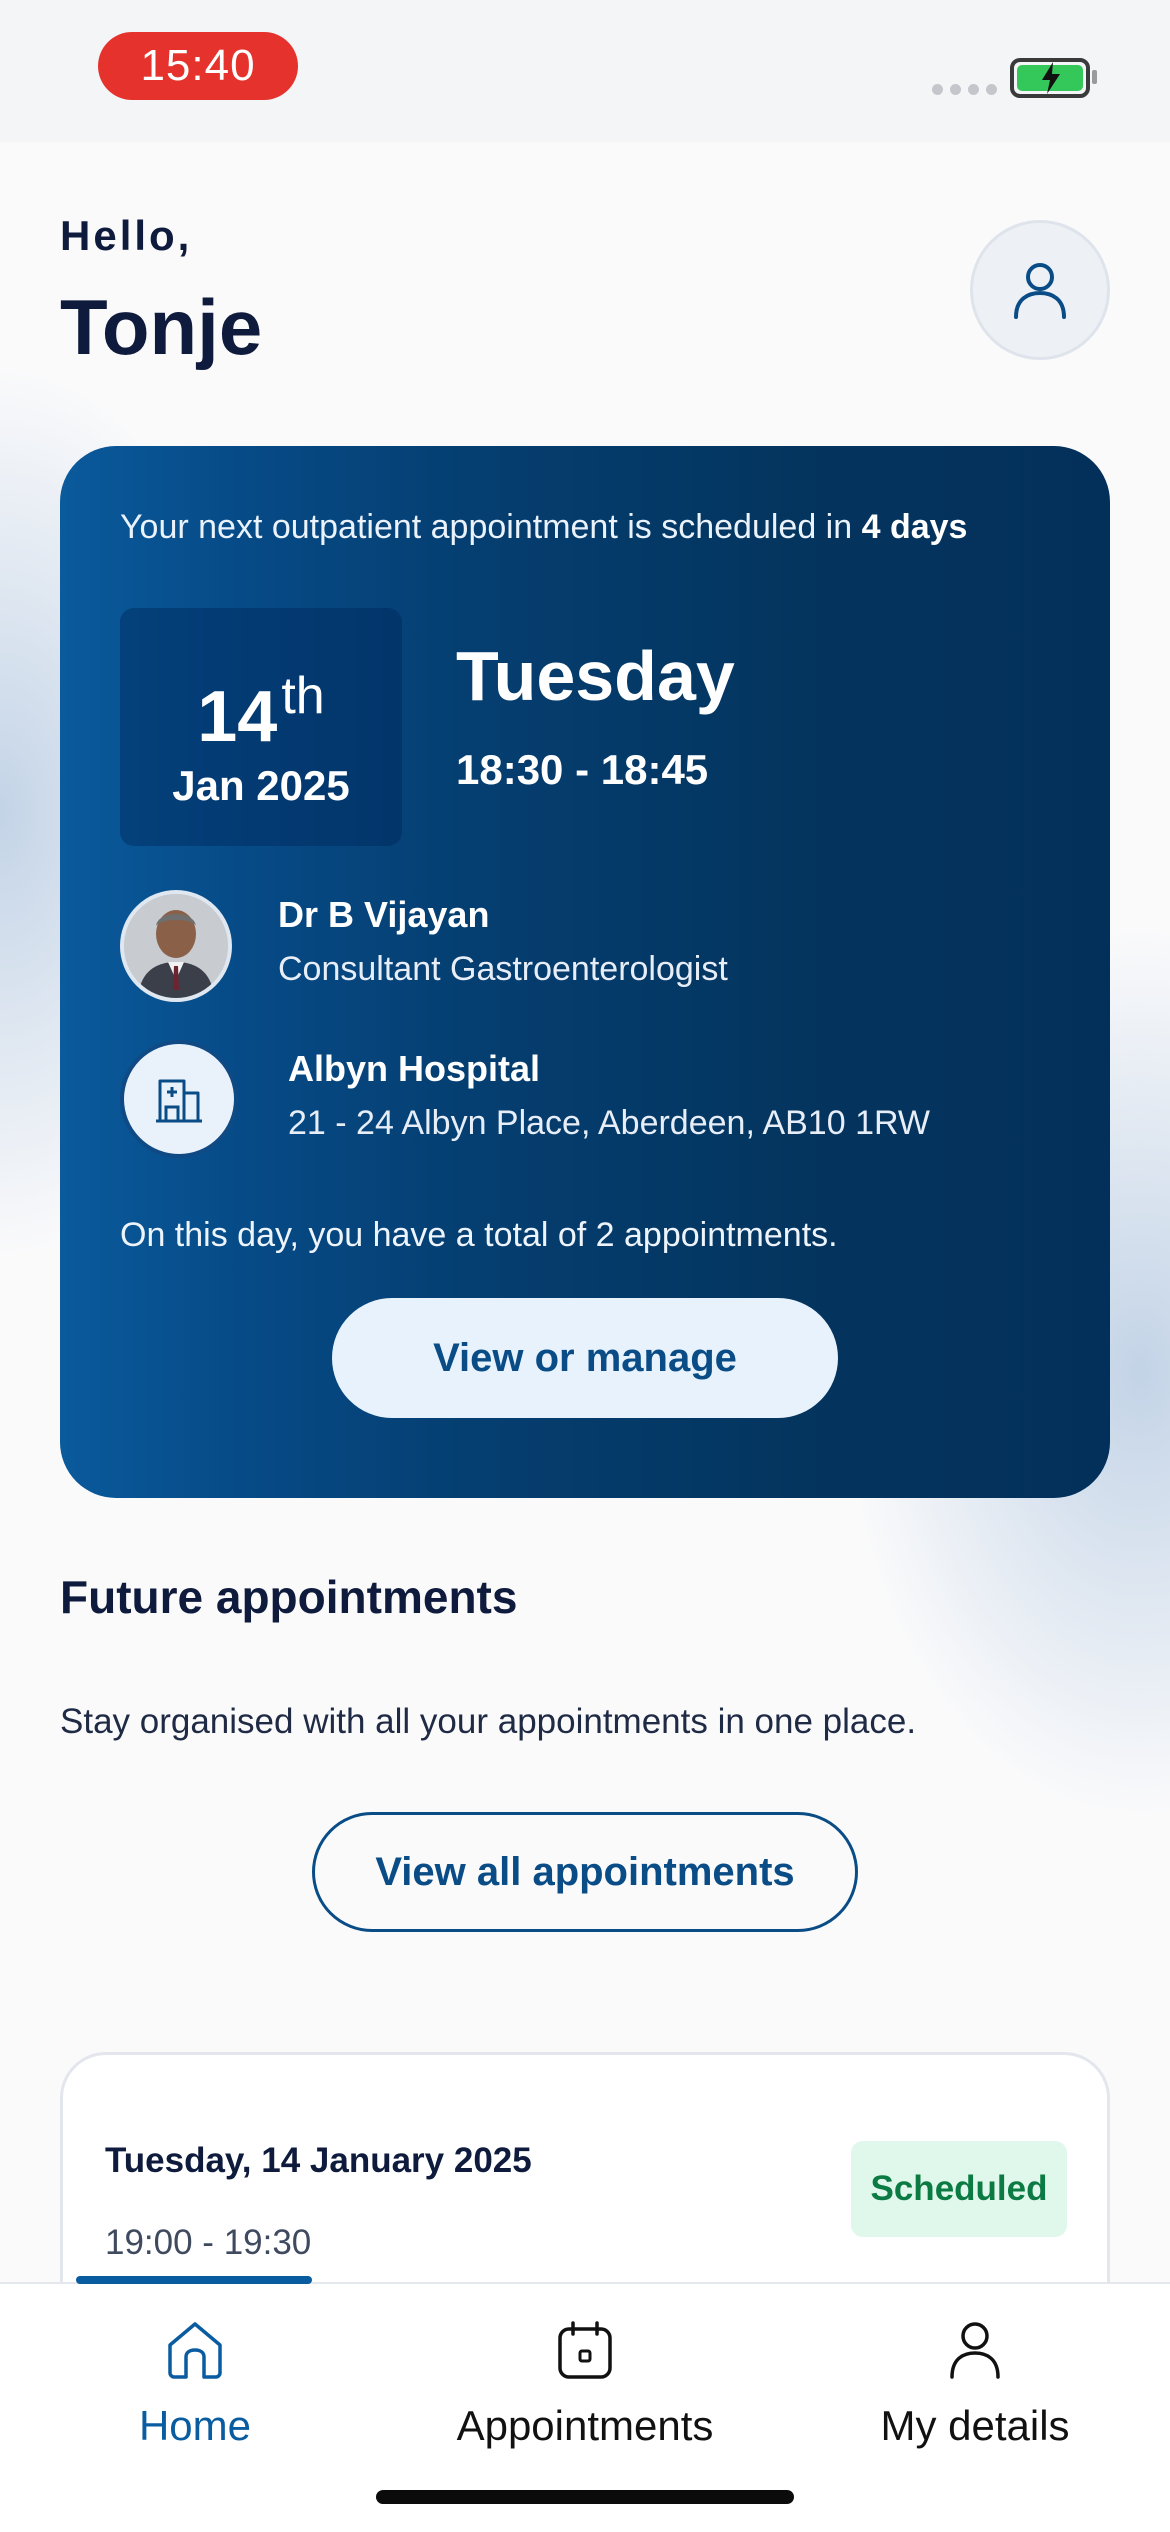 This screenshot has width=1170, height=2532. Describe the element at coordinates (609, 1123) in the screenshot. I see `hospital-address: 21 - 24 Albyn Place, Aberdeen, AB10 1RW` at that location.